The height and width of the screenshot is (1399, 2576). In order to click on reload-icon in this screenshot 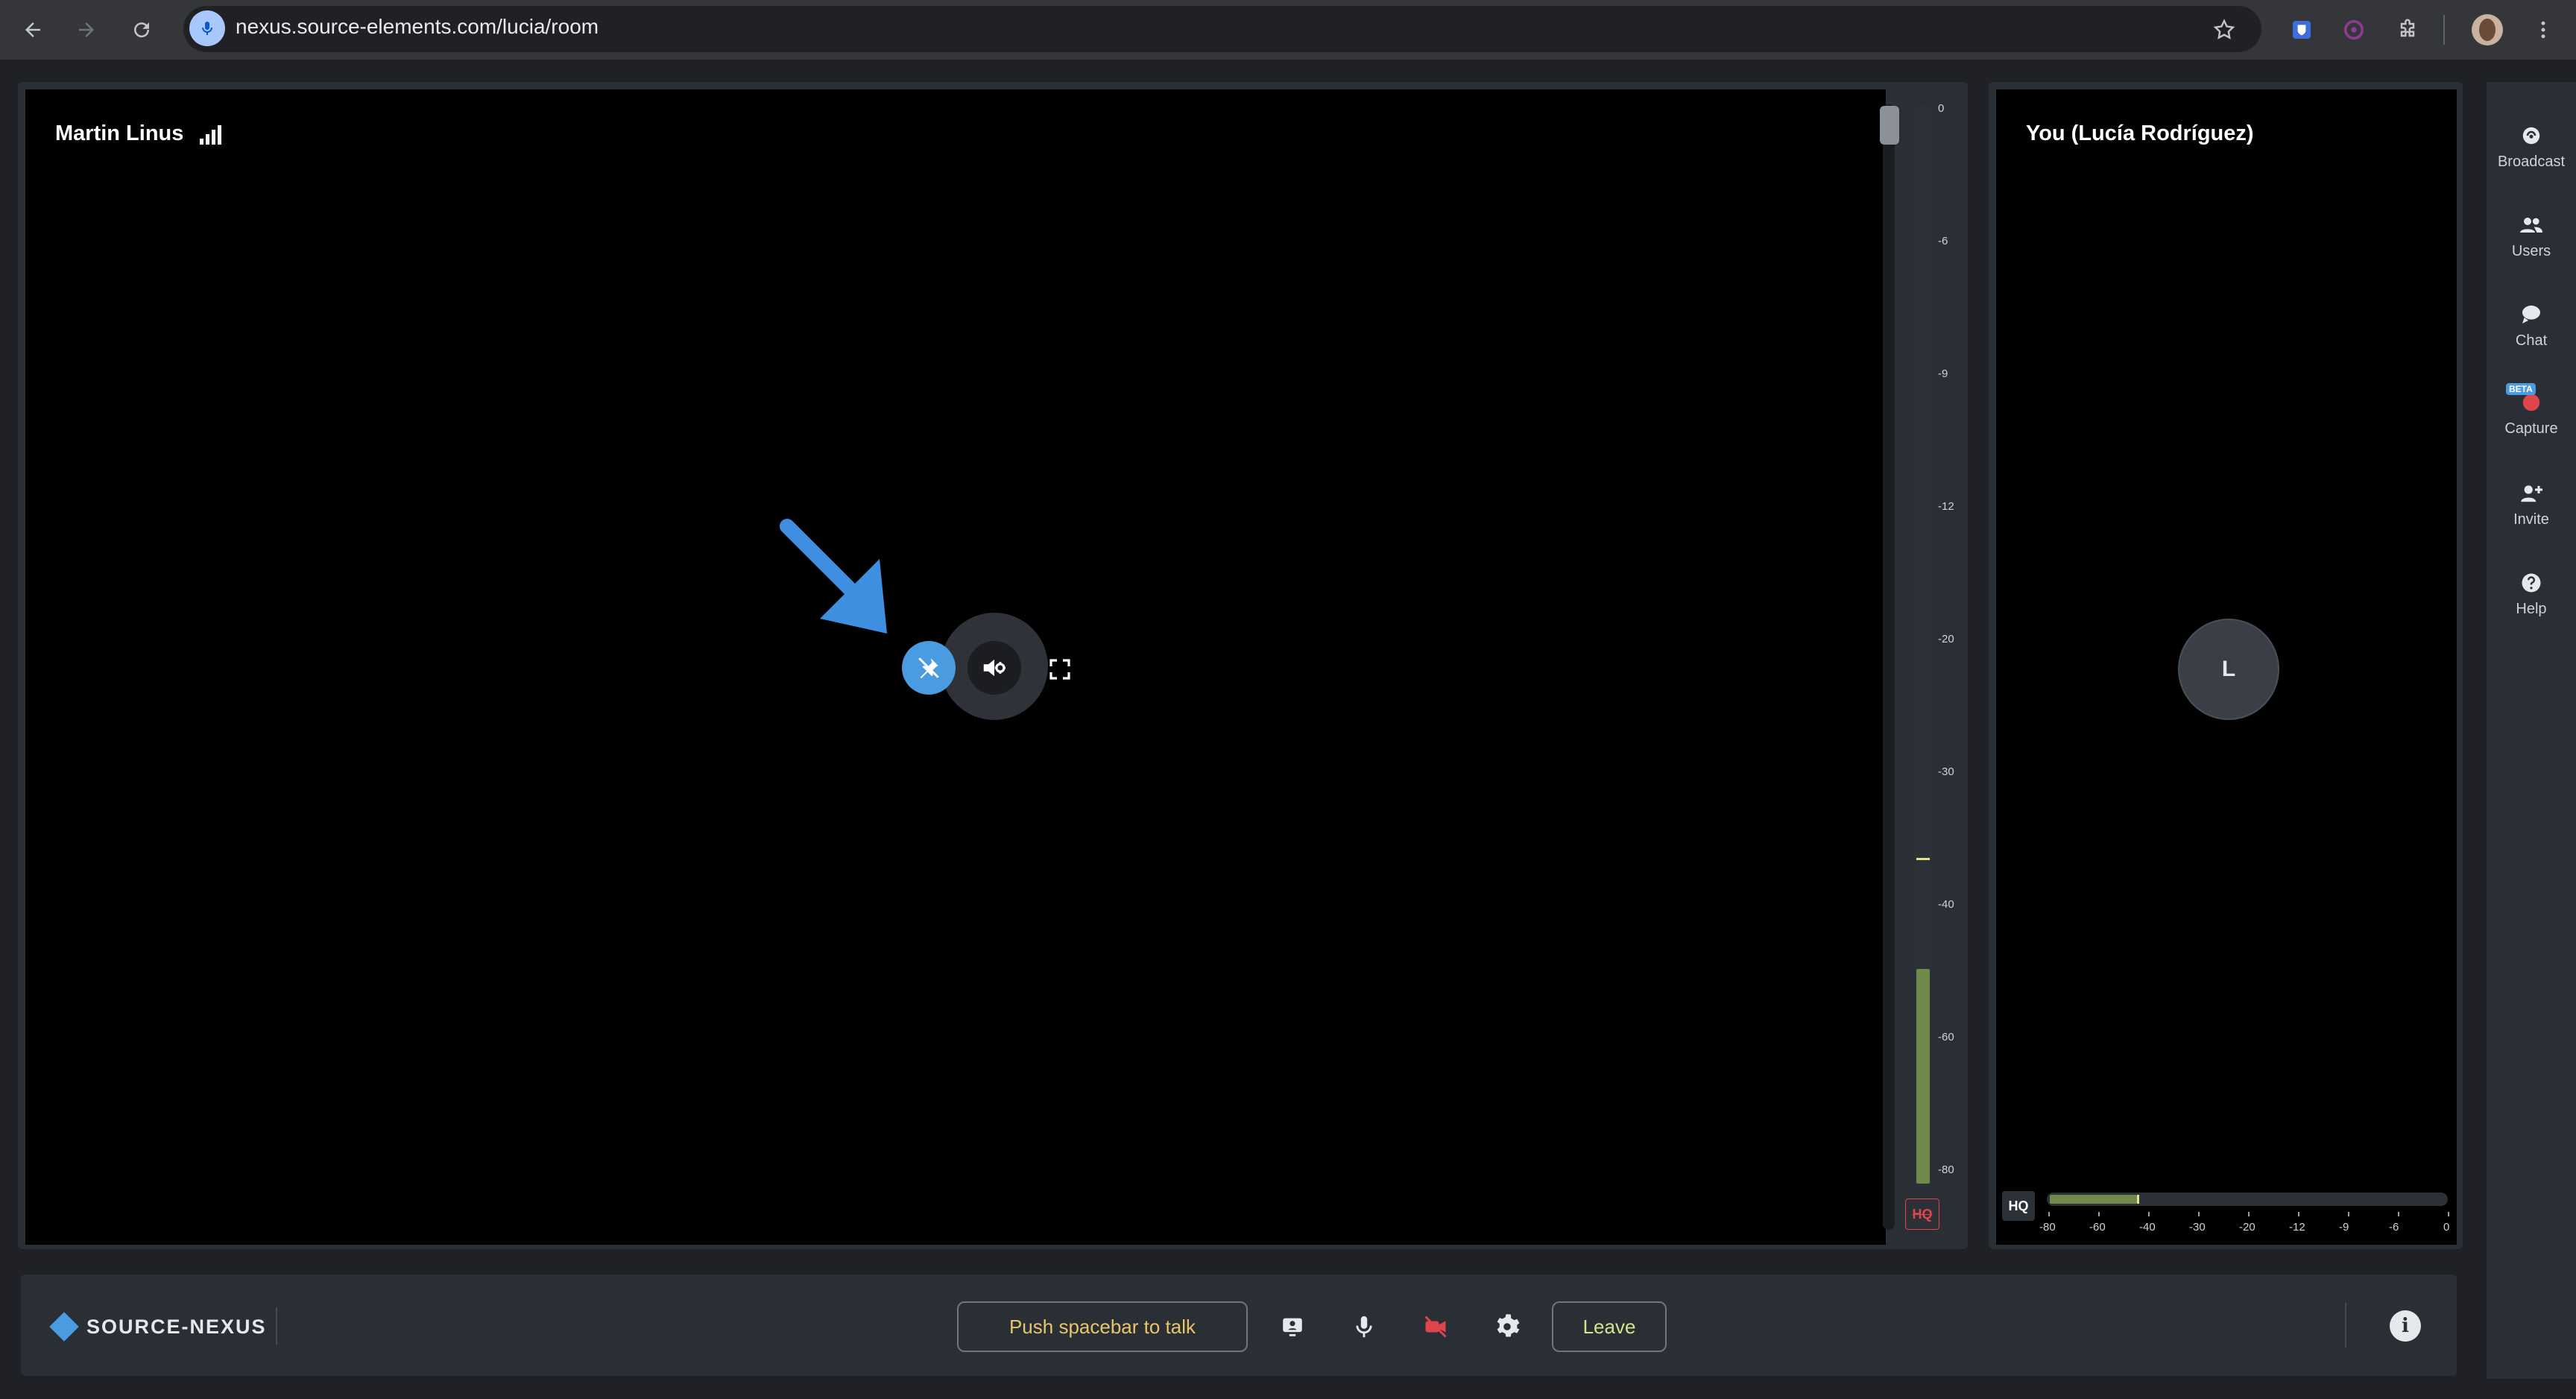, I will do `click(142, 30)`.